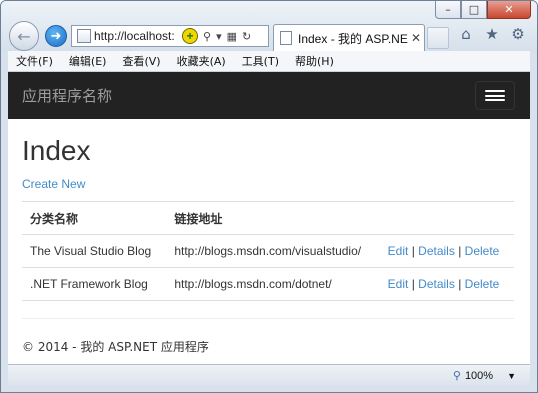 This screenshot has height=393, width=538. What do you see at coordinates (269, 375) in the screenshot?
I see `status-bar: ⚲ 100% ▼` at bounding box center [269, 375].